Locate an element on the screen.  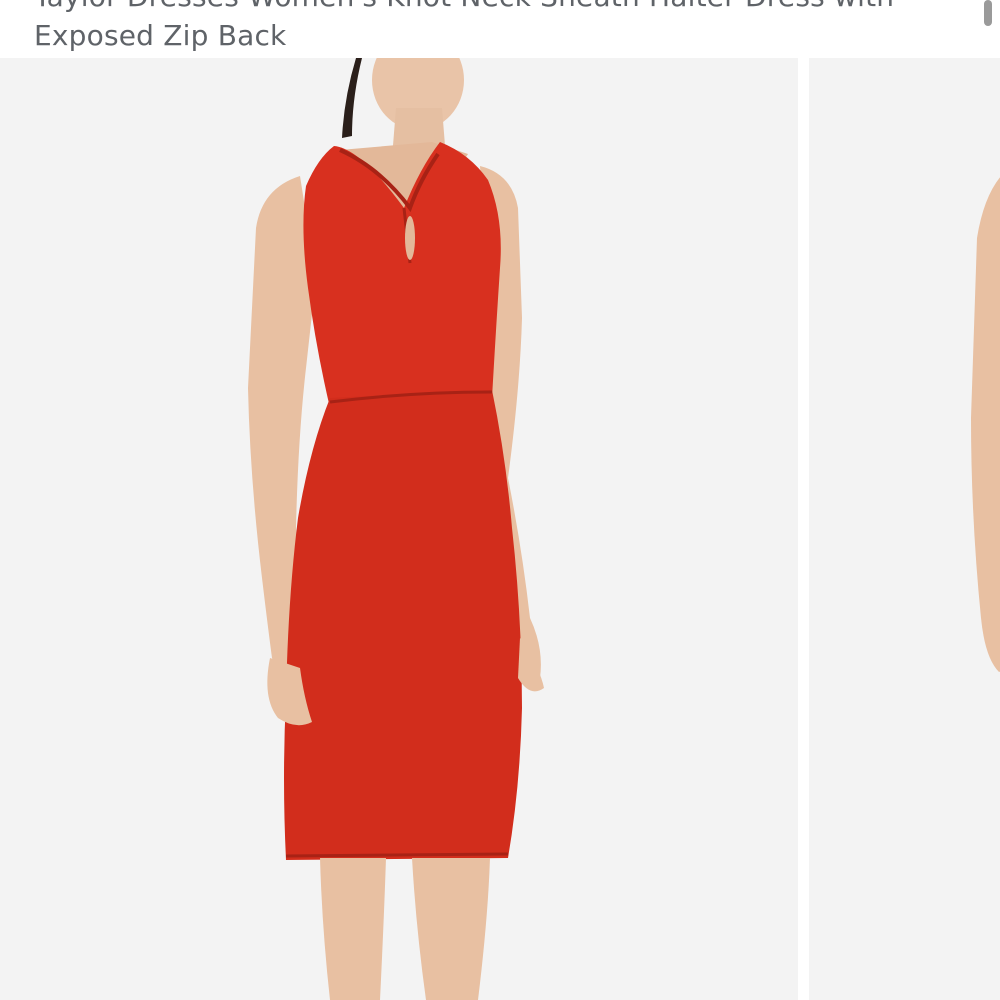
model-partial-image is located at coordinates (985, 424).